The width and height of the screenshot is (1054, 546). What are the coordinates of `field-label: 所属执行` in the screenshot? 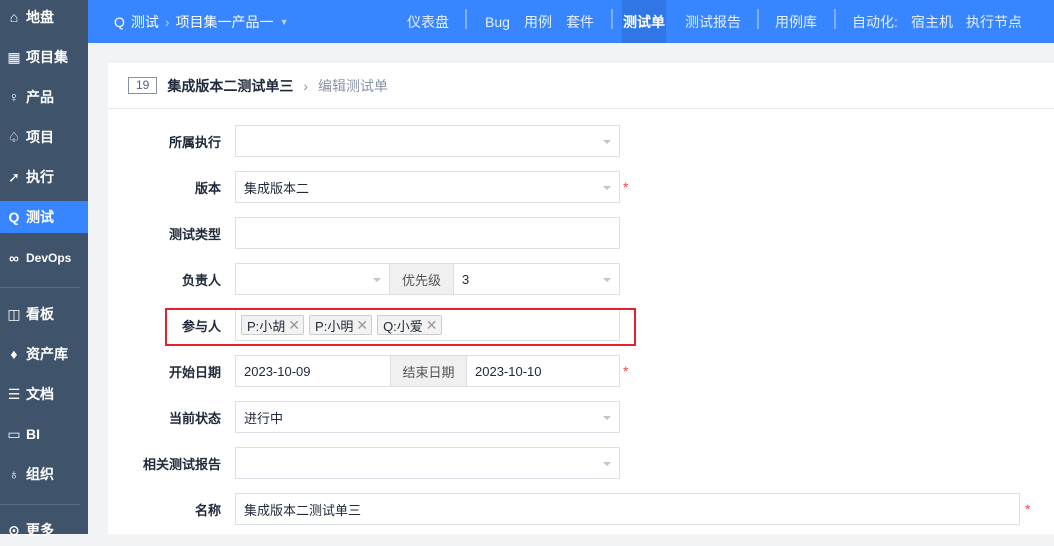 It's located at (194, 142).